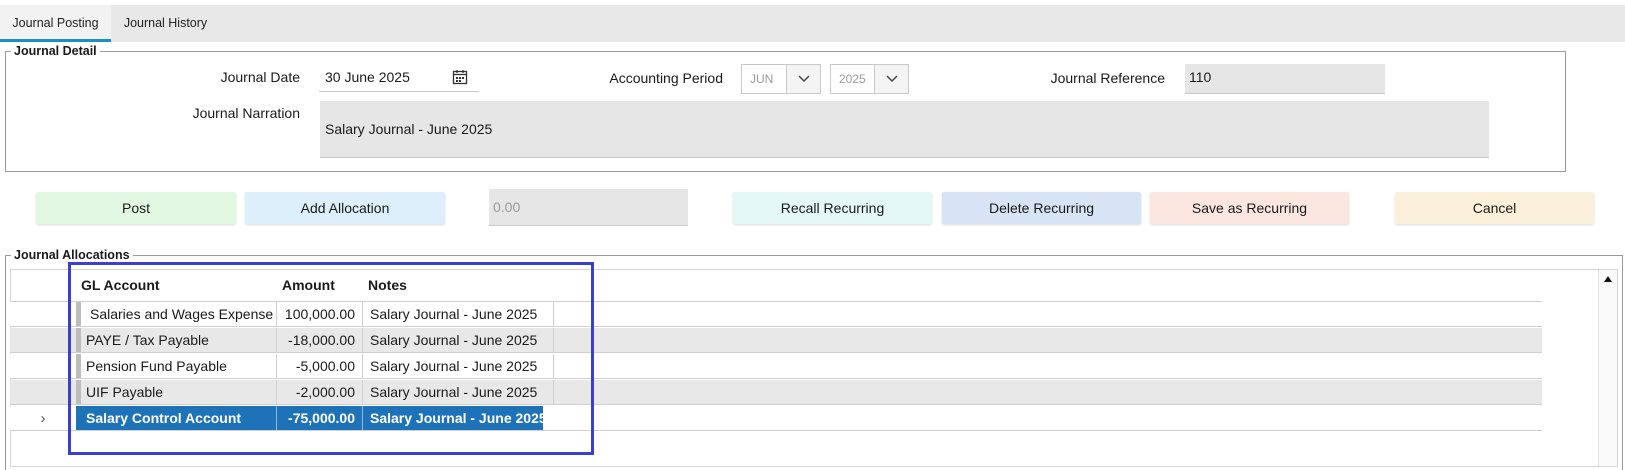 This screenshot has width=1625, height=470. What do you see at coordinates (762, 79) in the screenshot?
I see `period-month-value: JUN` at bounding box center [762, 79].